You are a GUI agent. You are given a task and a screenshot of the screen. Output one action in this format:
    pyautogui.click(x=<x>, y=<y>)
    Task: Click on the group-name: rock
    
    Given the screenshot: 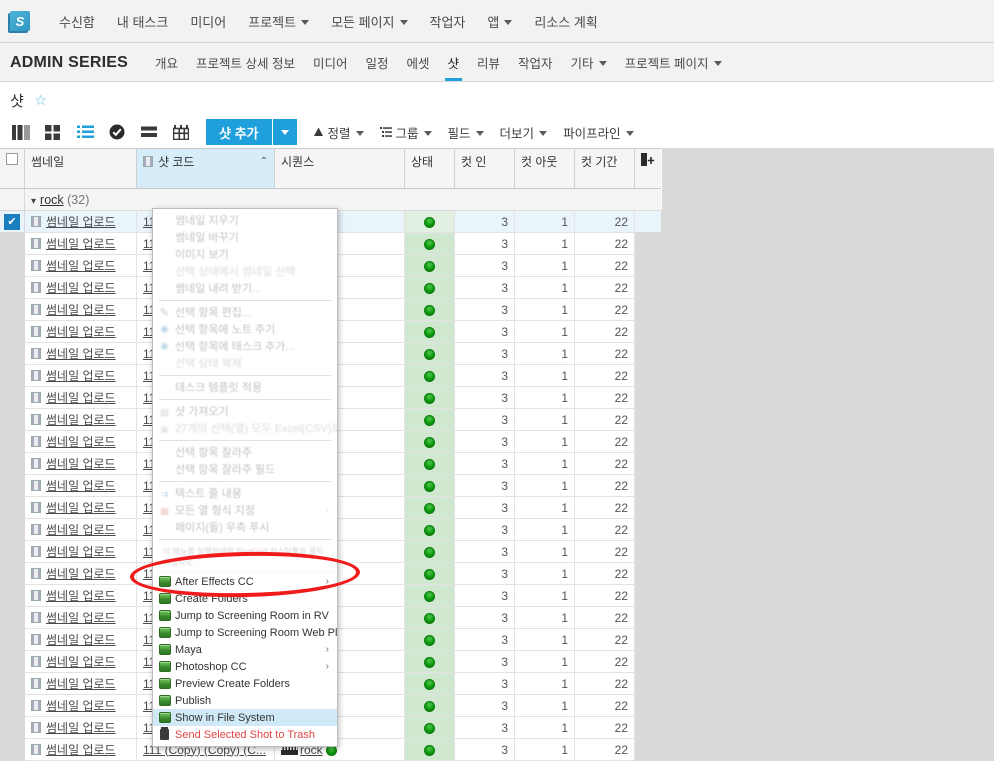 What is the action you would take?
    pyautogui.click(x=52, y=200)
    